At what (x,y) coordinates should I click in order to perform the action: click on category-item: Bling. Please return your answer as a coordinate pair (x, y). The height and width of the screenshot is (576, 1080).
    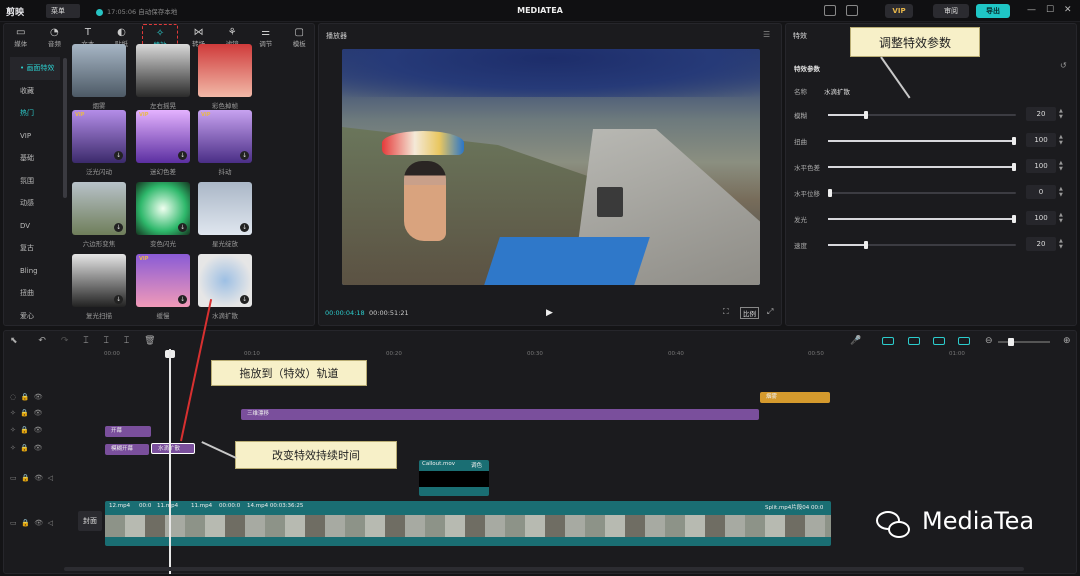
    Looking at the image, I should click on (35, 271).